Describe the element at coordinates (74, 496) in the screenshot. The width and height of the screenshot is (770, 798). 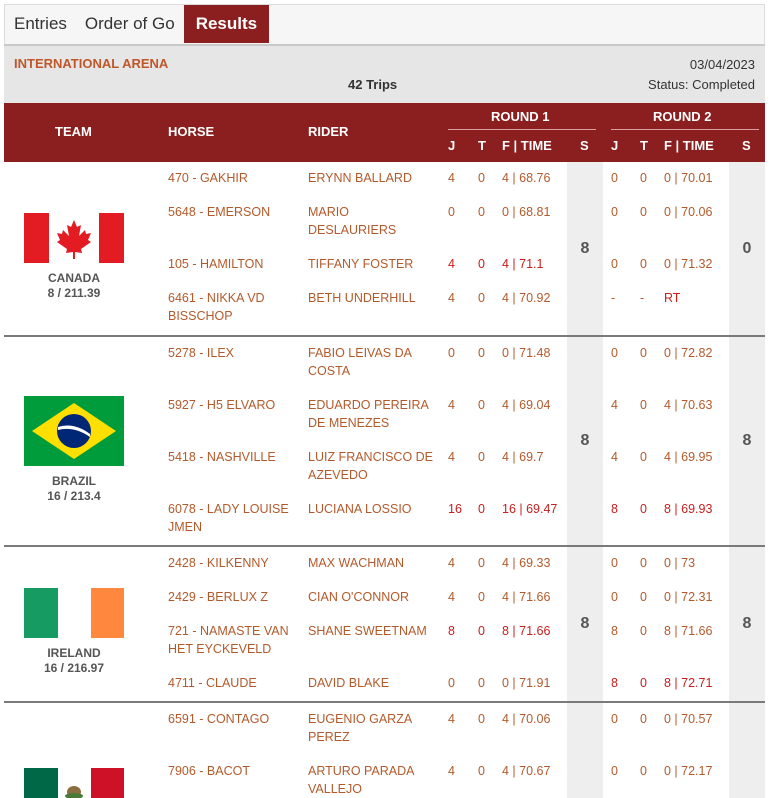
I see `team-total: 16 / 213.4` at that location.